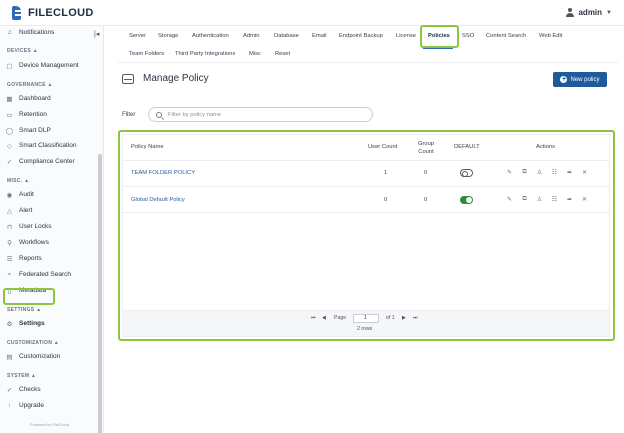  I want to click on sidebar-item-label: Audit, so click(26, 194).